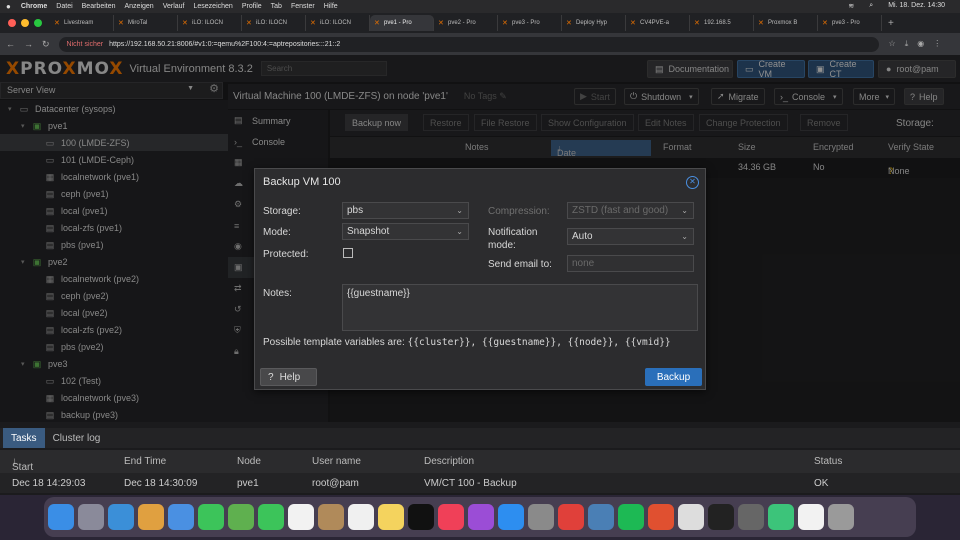 This screenshot has width=960, height=540. What do you see at coordinates (520, 307) in the screenshot?
I see `notes-textarea: {{guestname}}` at bounding box center [520, 307].